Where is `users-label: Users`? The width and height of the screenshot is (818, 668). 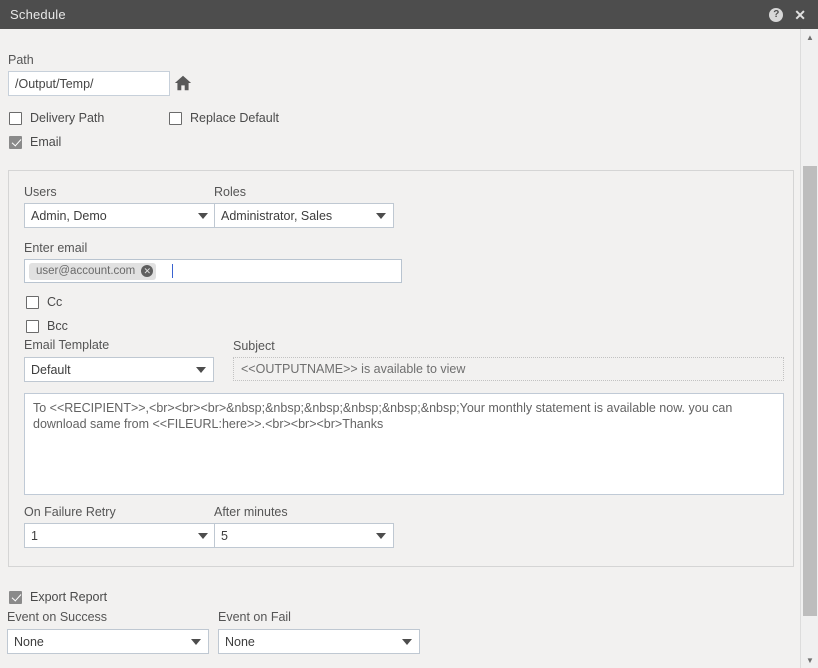 users-label: Users is located at coordinates (40, 192).